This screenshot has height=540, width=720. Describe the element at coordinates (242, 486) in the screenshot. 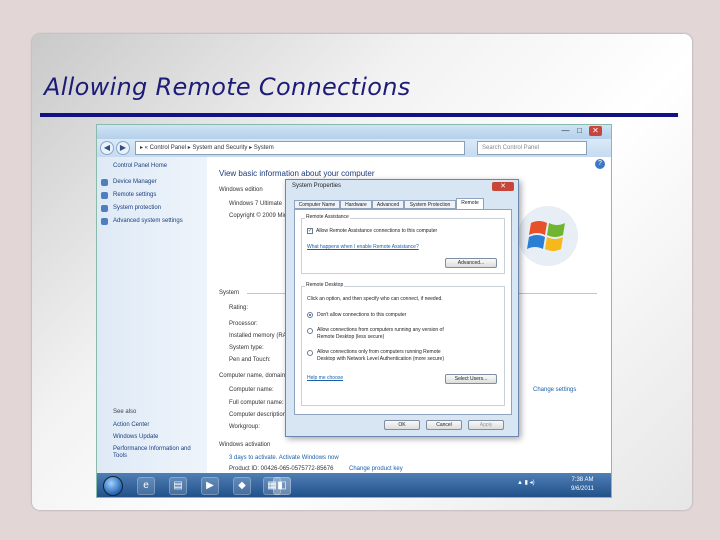

I see `paint-icon: ◆` at that location.